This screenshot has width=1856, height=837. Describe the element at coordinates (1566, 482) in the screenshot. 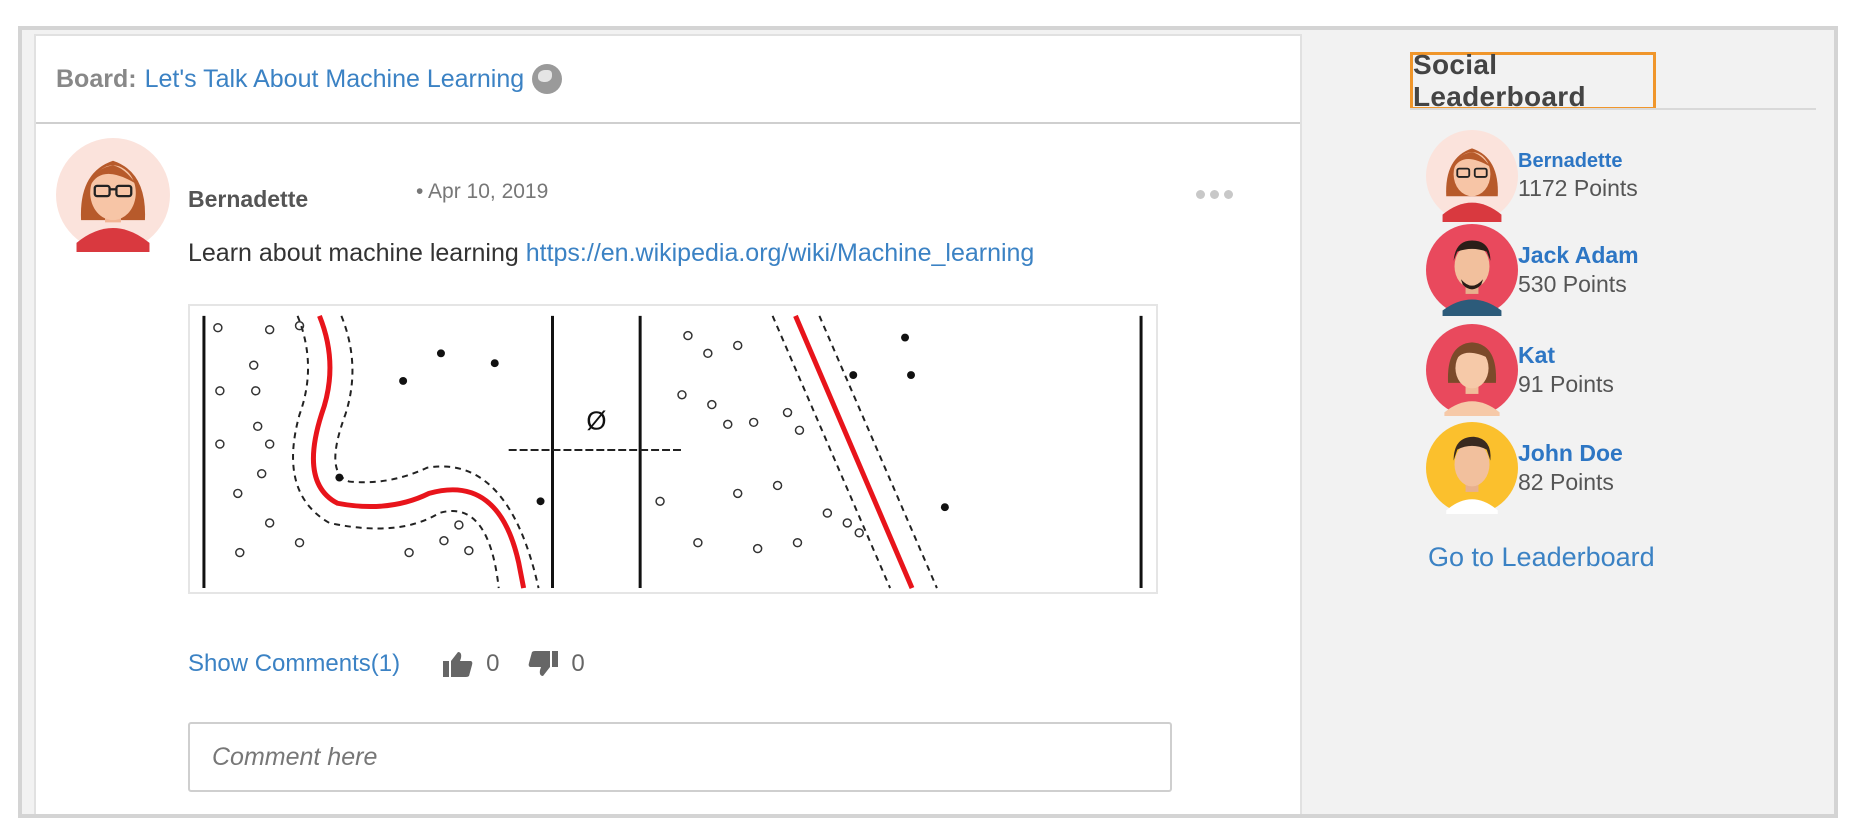

I see `leaderboard-user-points: 82 Points` at that location.